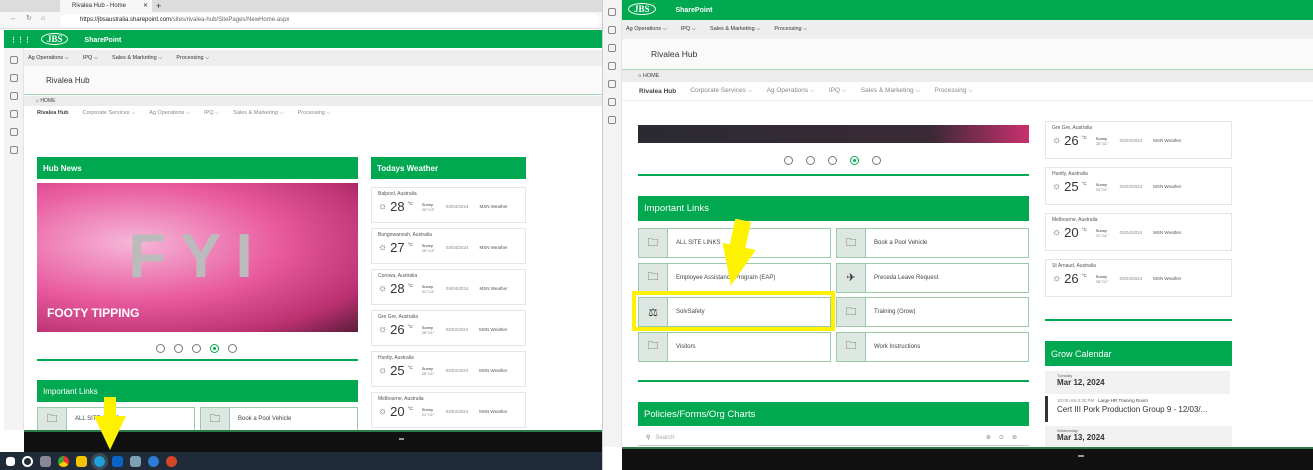  Describe the element at coordinates (145, 6) in the screenshot. I see `close-tab-icon: ✕` at that location.